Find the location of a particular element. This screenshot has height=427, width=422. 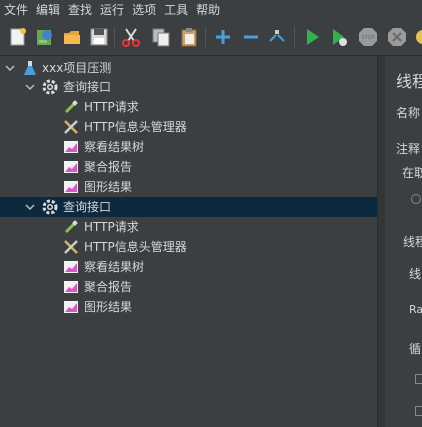

svg-text: STOP is located at coordinates (367, 38).